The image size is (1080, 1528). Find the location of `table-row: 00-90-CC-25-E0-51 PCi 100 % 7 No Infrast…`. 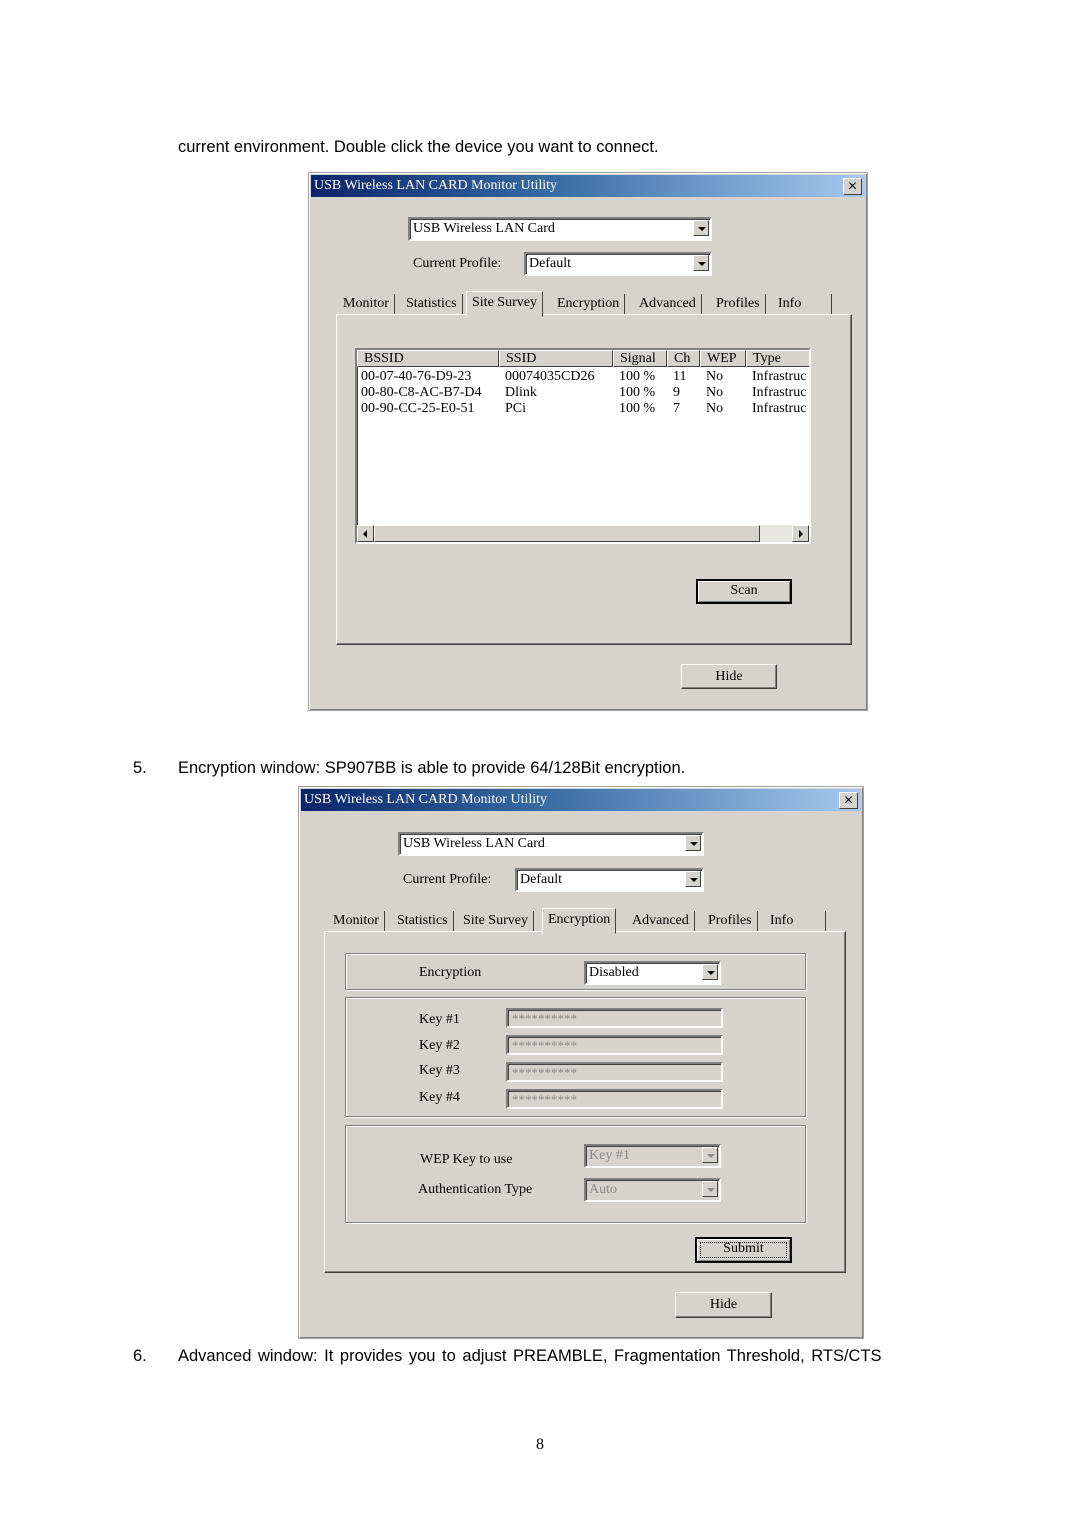

table-row: 00-90-CC-25-E0-51 PCi 100 % 7 No Infrast… is located at coordinates (583, 409).